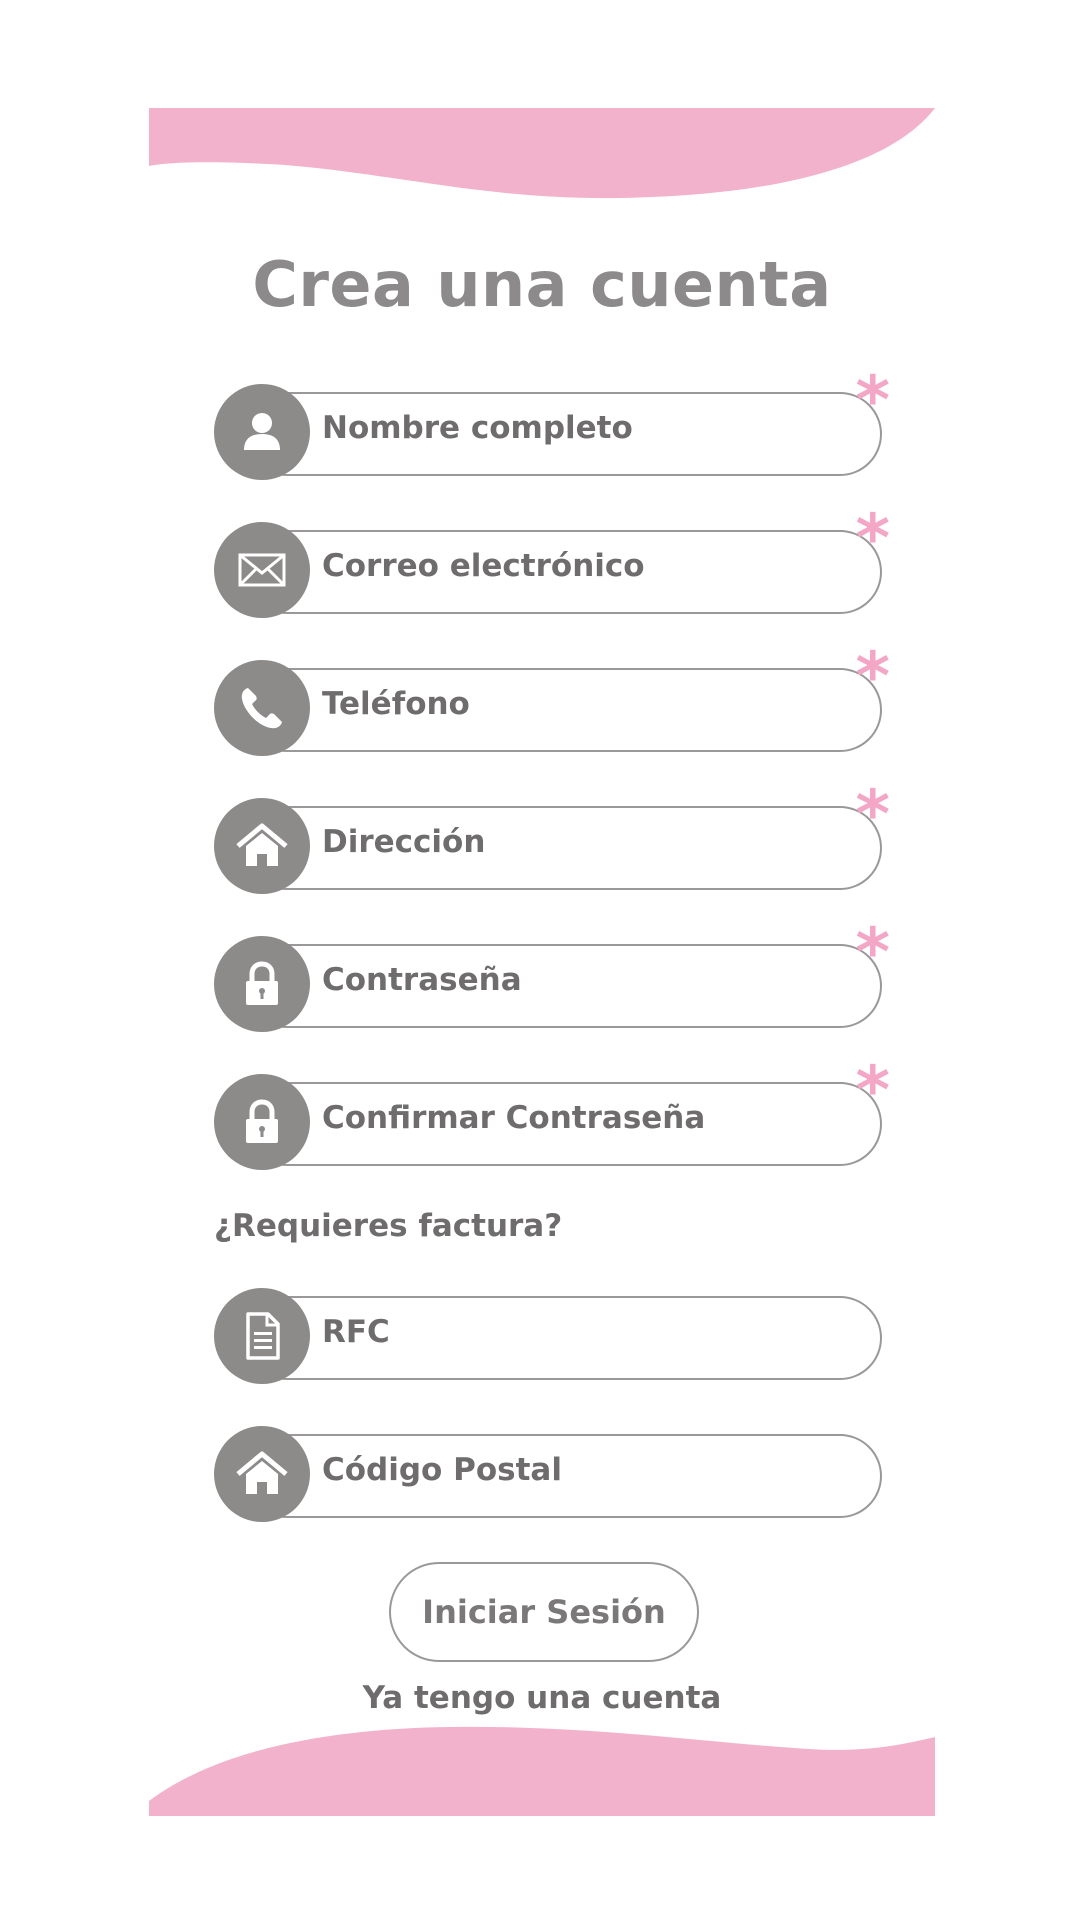  What do you see at coordinates (542, 284) in the screenshot?
I see `page-title: Crea una cuenta` at bounding box center [542, 284].